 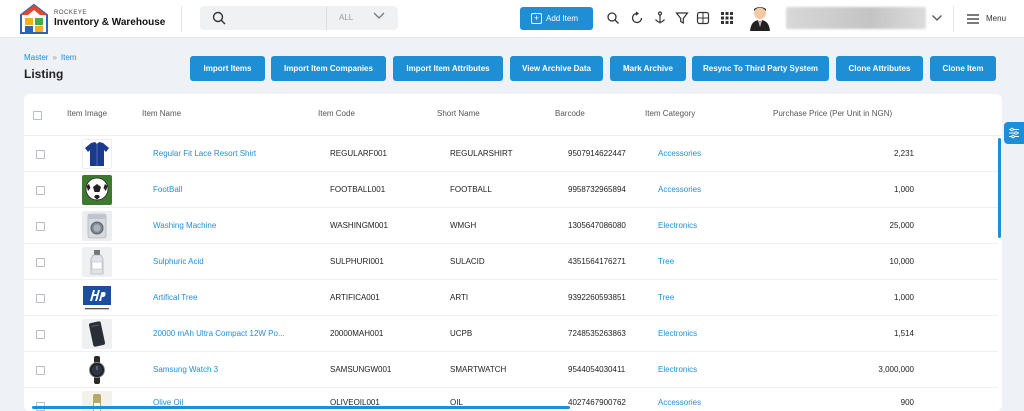 I want to click on column-header-item-code: Item Code, so click(x=336, y=113).